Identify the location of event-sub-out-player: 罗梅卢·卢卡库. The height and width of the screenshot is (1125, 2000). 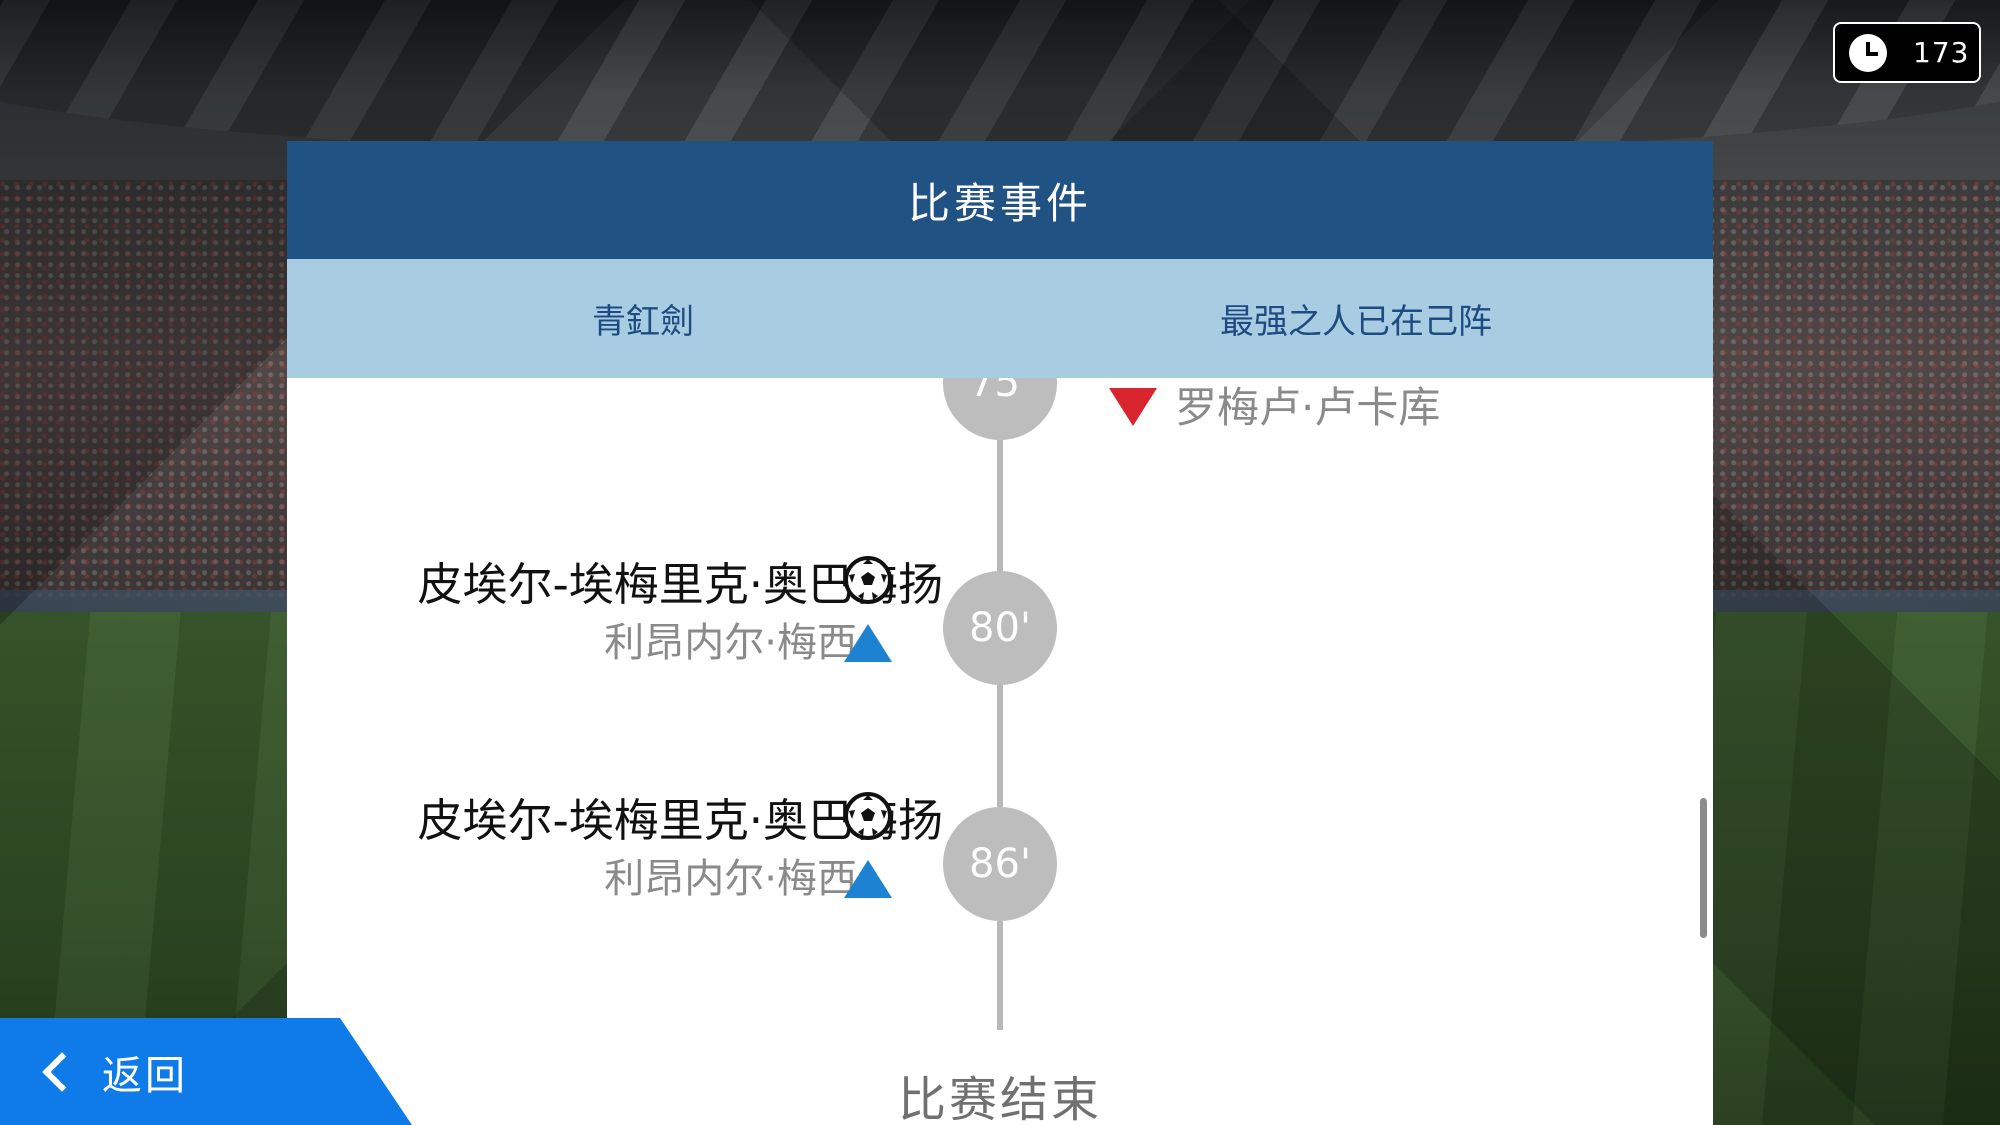
(1308, 407).